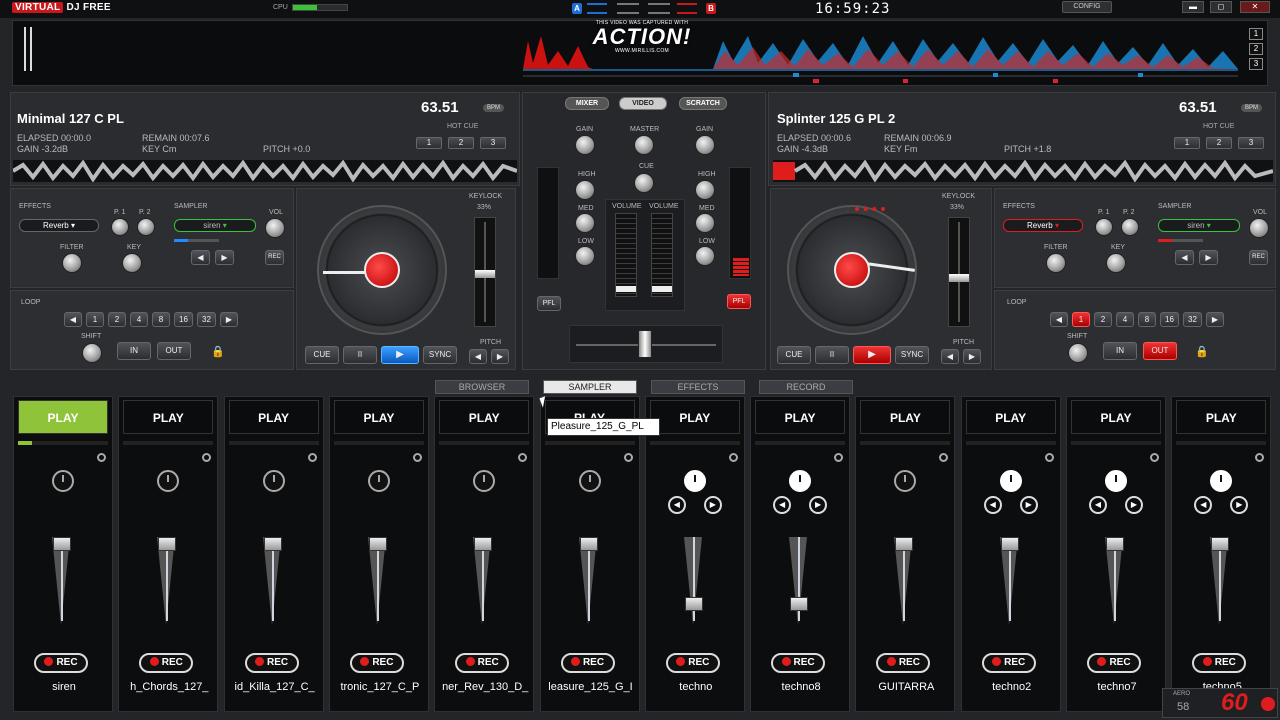 The image size is (1280, 720). What do you see at coordinates (1187, 143) in the screenshot?
I see `deck-right-hotcue-1: 1` at bounding box center [1187, 143].